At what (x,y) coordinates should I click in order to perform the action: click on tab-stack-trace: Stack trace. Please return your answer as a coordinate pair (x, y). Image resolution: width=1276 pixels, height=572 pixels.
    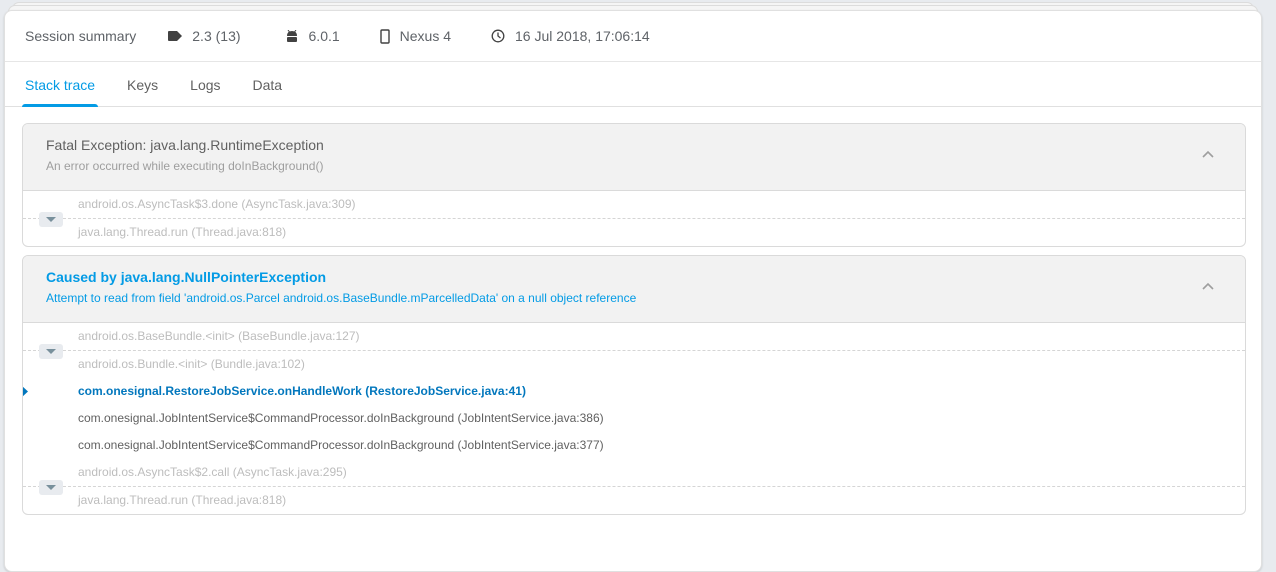
    Looking at the image, I should click on (60, 92).